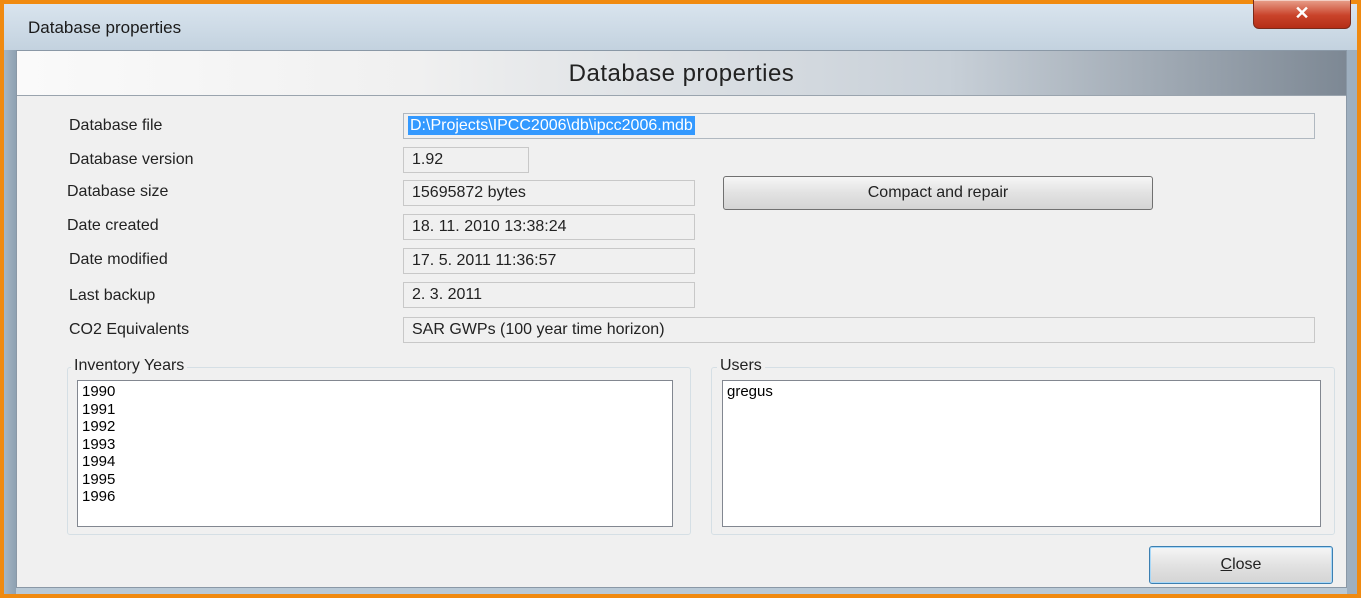  What do you see at coordinates (105, 27) in the screenshot?
I see `window-title: Database properties` at bounding box center [105, 27].